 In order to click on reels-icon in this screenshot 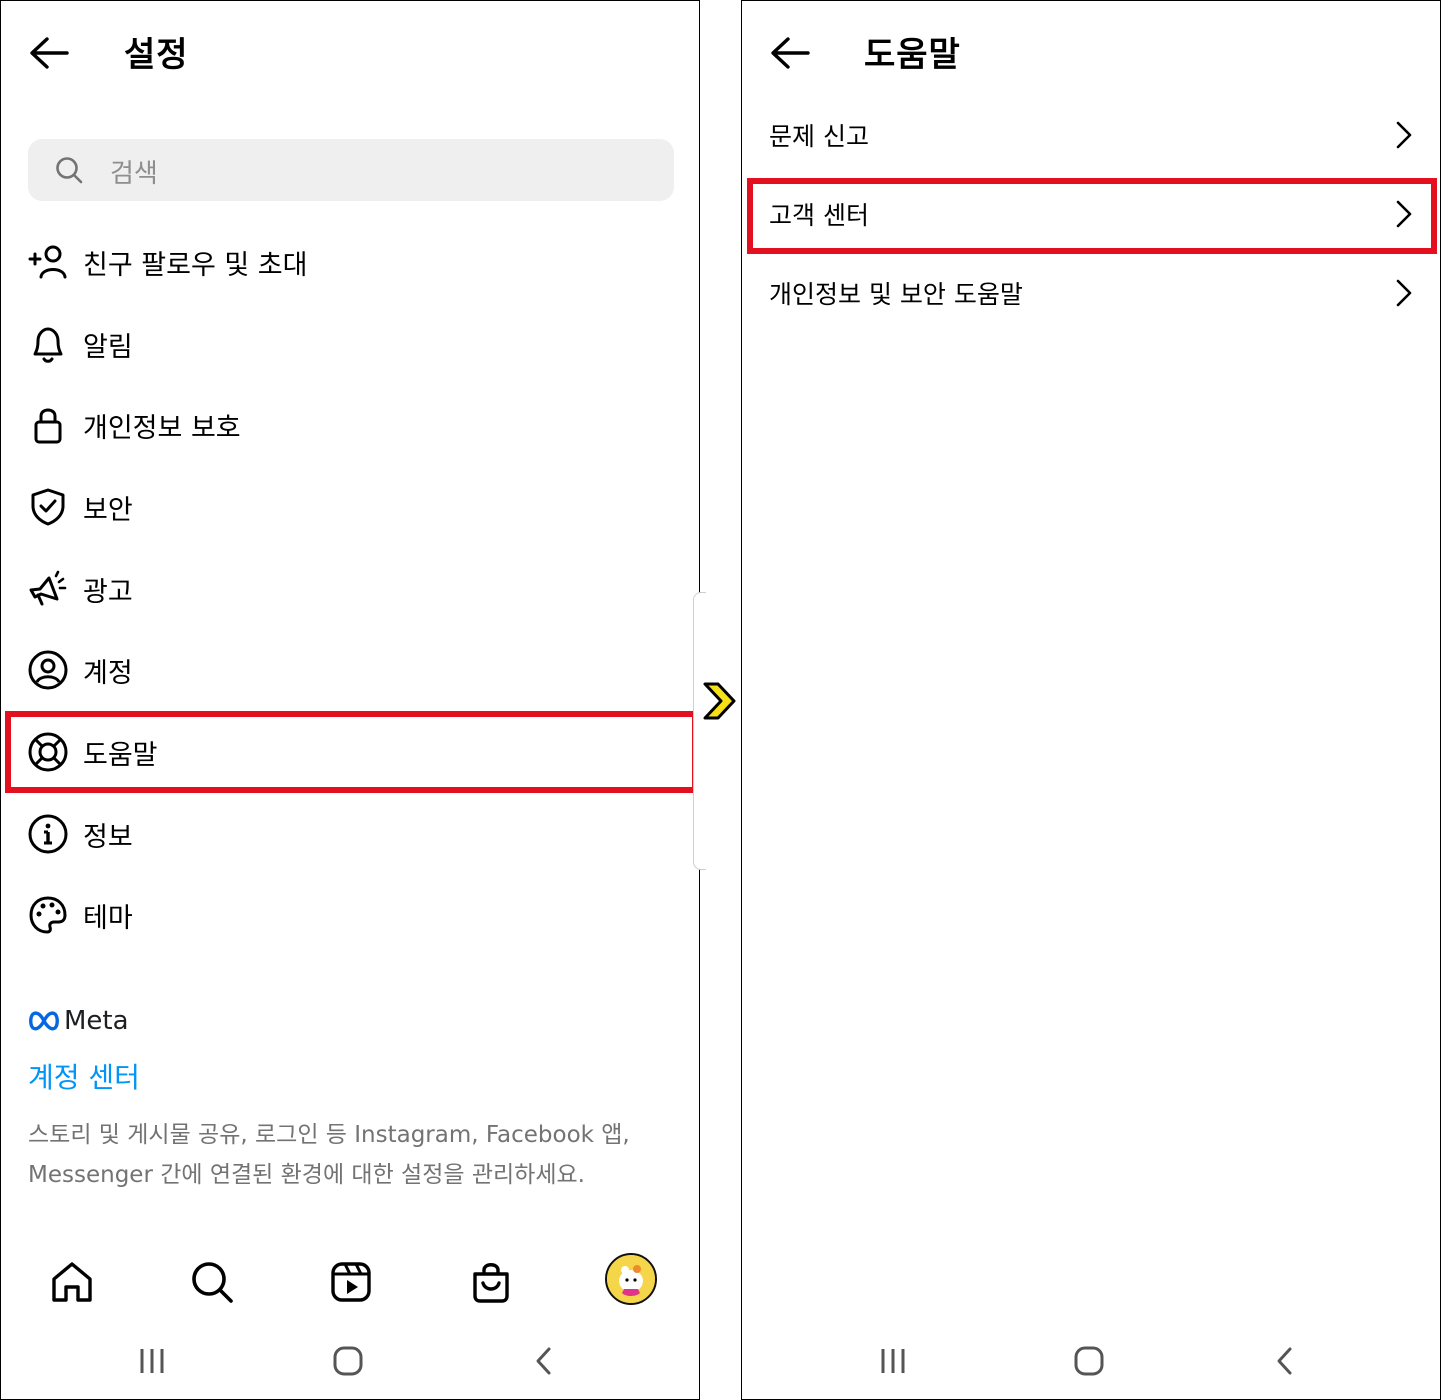, I will do `click(351, 1282)`.